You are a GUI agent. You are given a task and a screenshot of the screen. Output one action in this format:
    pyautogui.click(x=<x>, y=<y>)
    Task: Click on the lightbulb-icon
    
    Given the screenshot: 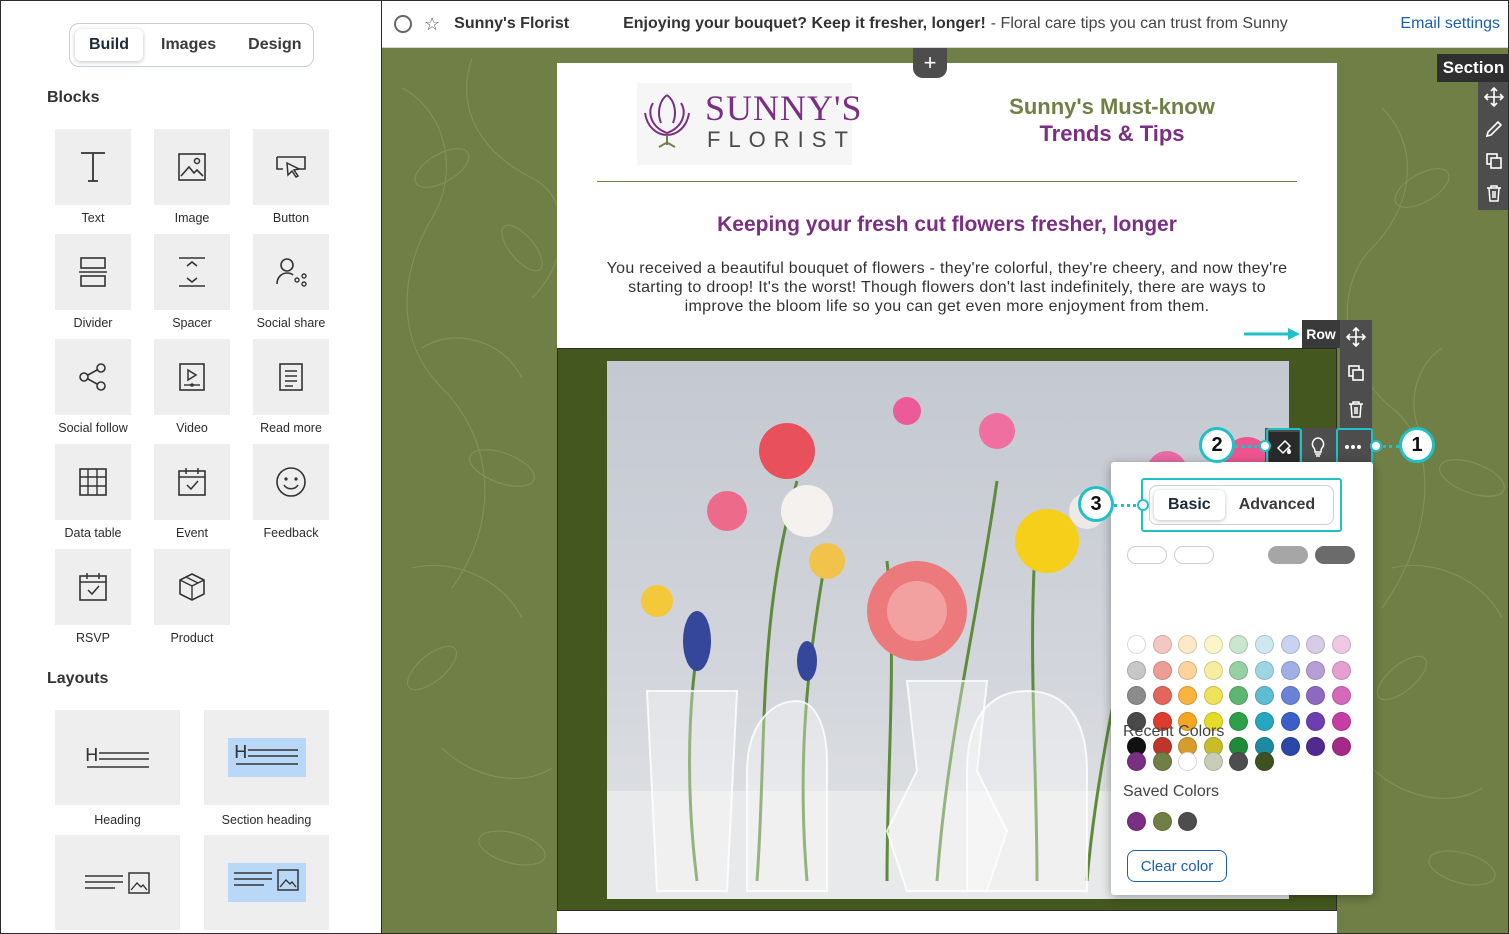 What is the action you would take?
    pyautogui.click(x=1318, y=447)
    